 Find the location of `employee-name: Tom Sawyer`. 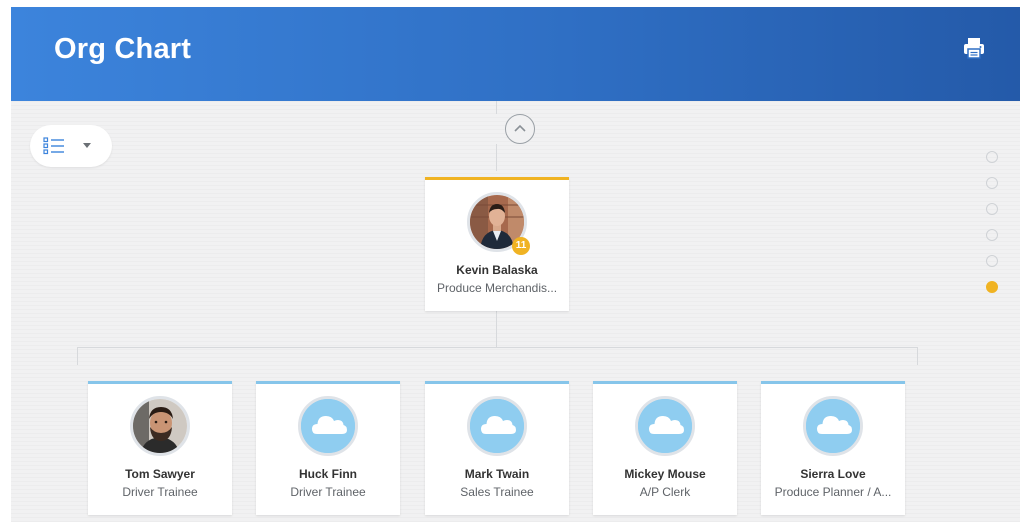

employee-name: Tom Sawyer is located at coordinates (160, 474).